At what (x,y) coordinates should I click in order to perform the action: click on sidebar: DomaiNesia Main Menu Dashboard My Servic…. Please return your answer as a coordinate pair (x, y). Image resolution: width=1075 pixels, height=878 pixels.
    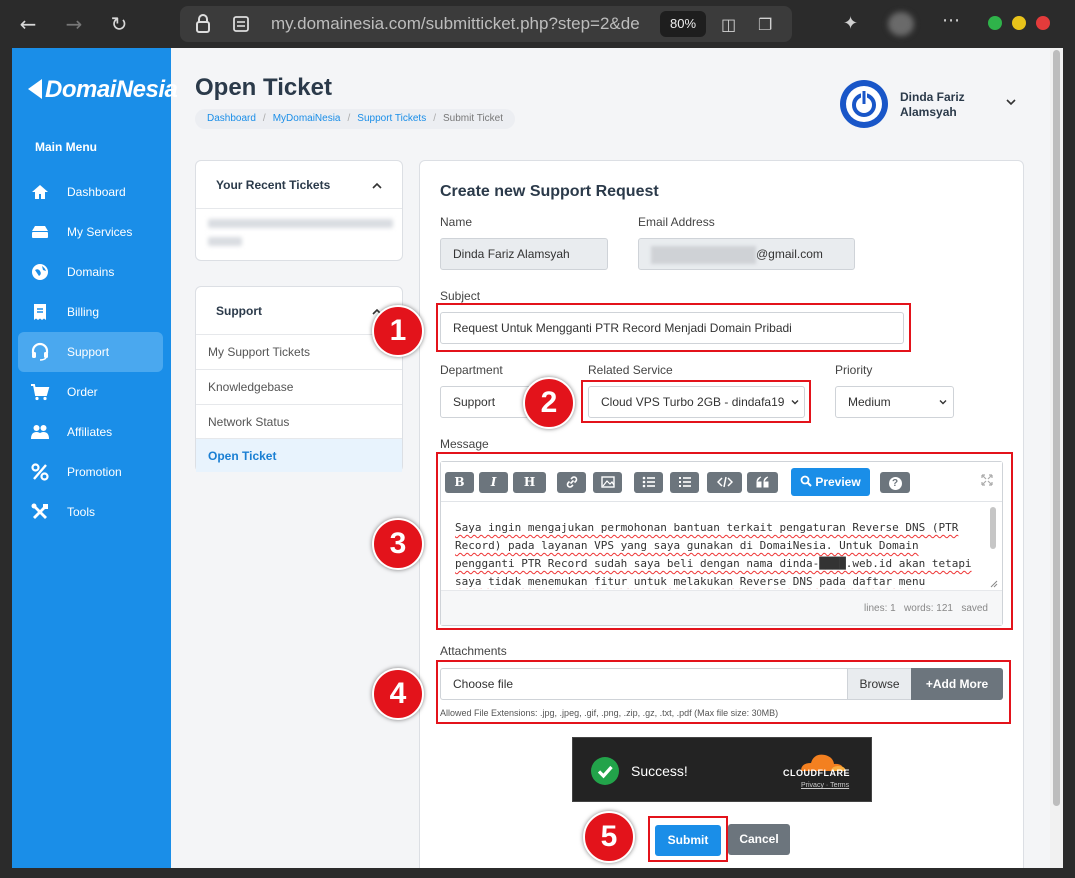
    Looking at the image, I should click on (95, 458).